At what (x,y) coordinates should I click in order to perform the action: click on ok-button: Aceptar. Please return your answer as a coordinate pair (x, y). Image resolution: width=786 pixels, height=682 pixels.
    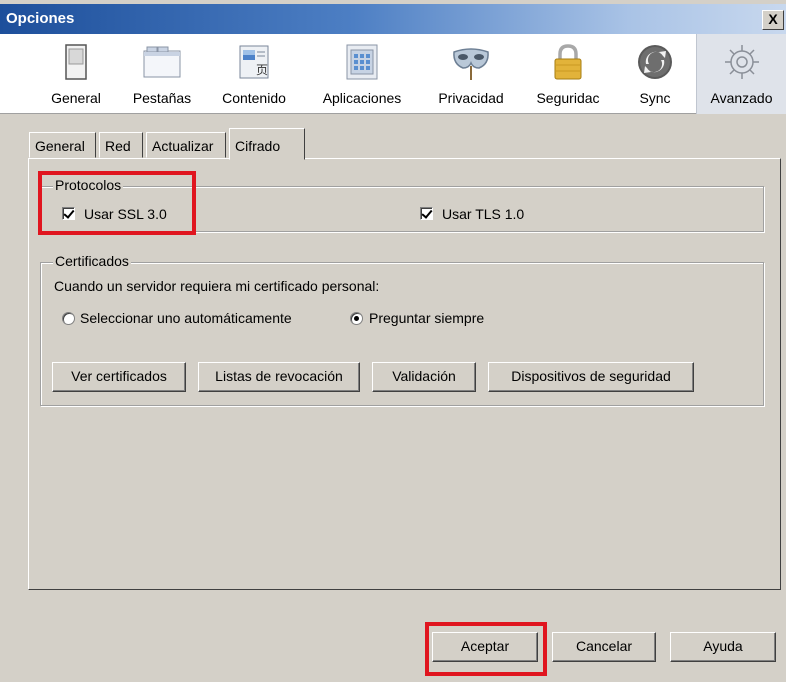
    Looking at the image, I should click on (485, 647).